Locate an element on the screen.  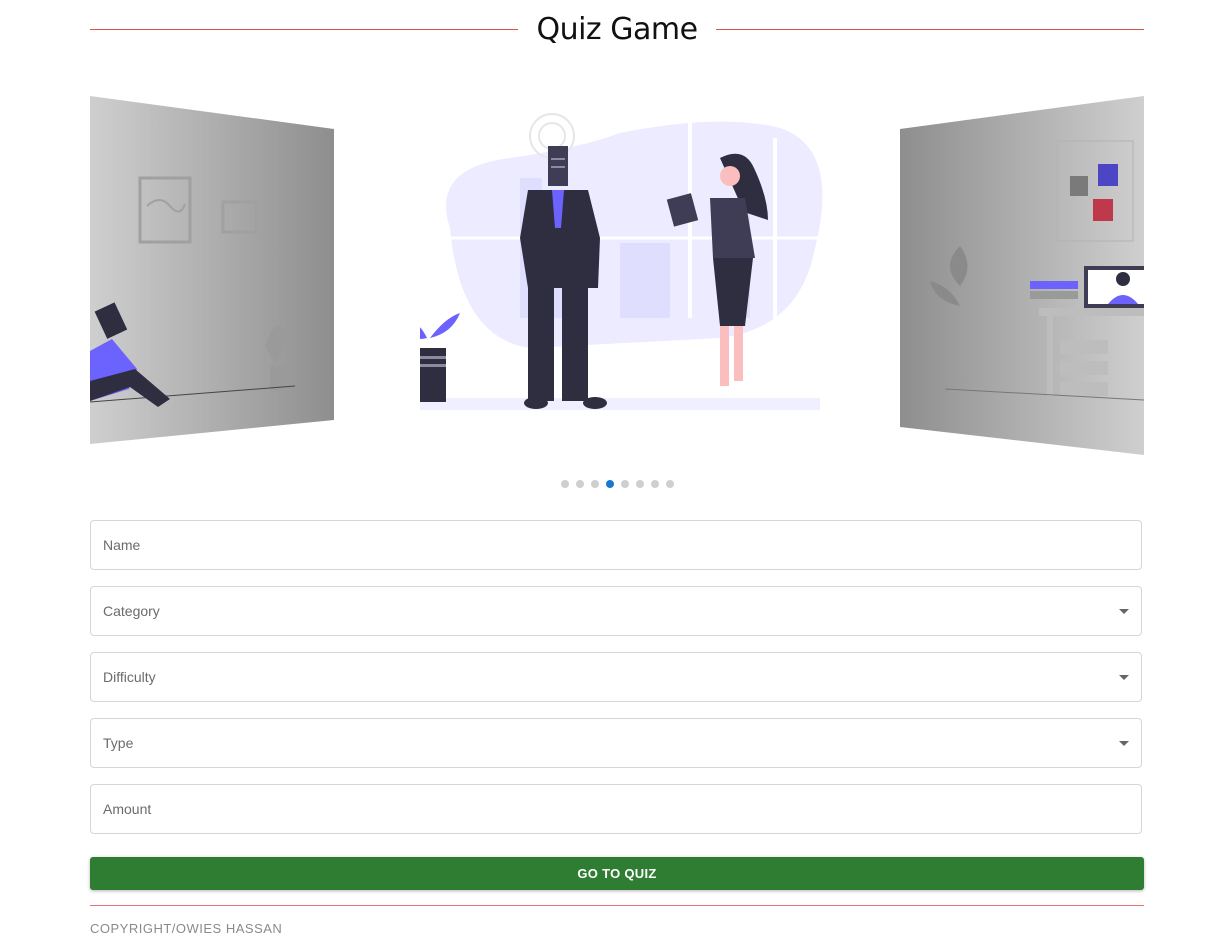
type-select: Type is located at coordinates (616, 743).